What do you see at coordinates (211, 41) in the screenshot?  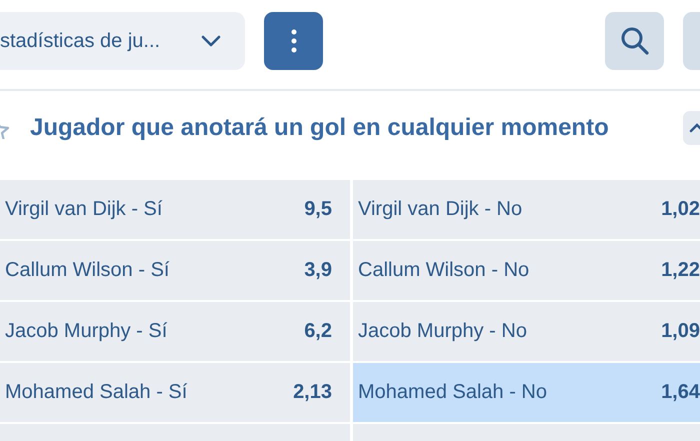 I see `chevron-down-icon` at bounding box center [211, 41].